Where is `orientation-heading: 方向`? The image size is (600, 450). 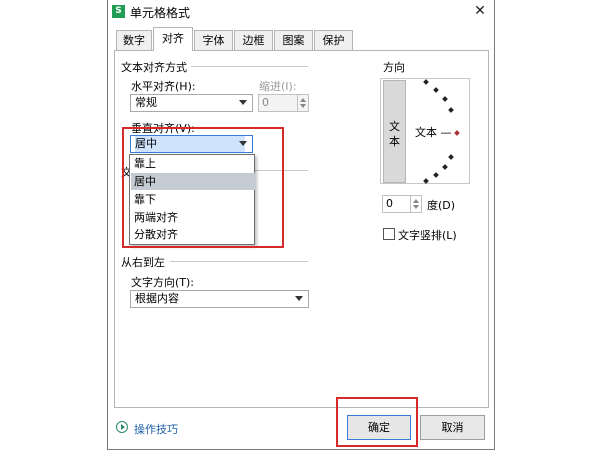 orientation-heading: 方向 is located at coordinates (396, 67).